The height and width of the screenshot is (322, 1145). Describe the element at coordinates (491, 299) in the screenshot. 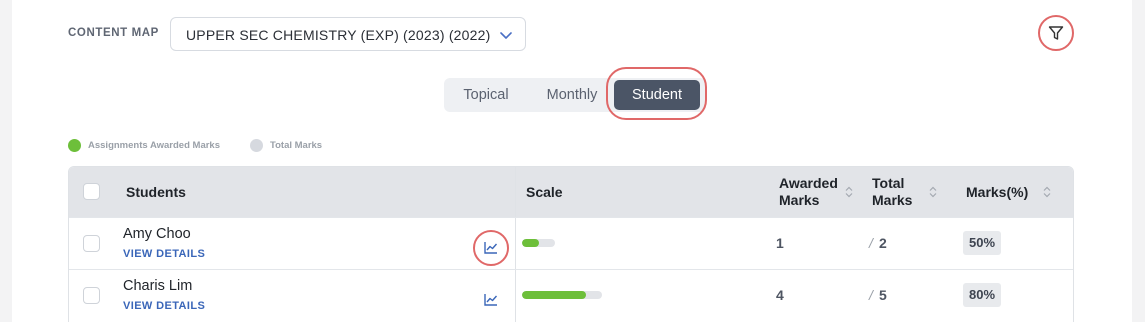

I see `line-chart-icon` at that location.